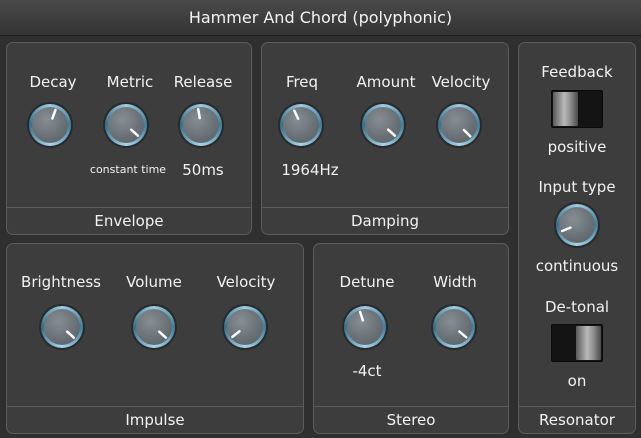 This screenshot has height=438, width=641. Describe the element at coordinates (588, 343) in the screenshot. I see `detonal-toggle-handle` at that location.